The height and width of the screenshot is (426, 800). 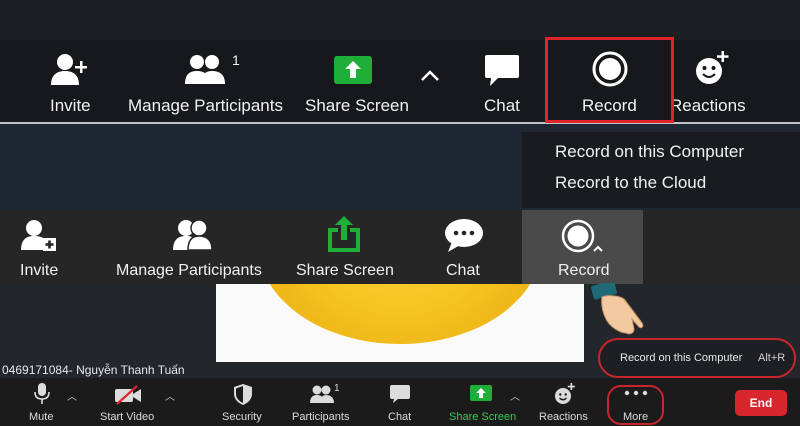 I want to click on video-options-caret: ︿, so click(x=170, y=395).